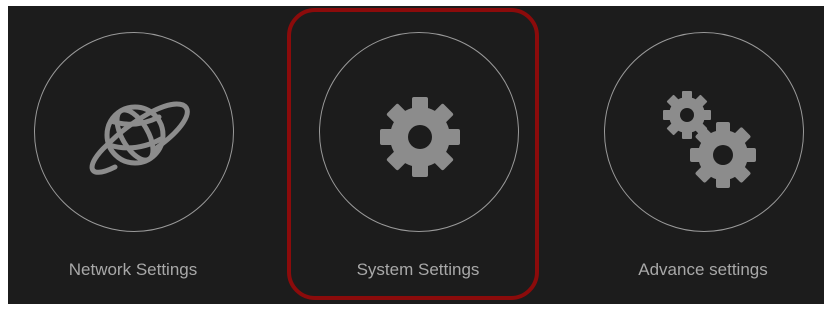 The image size is (826, 309). I want to click on gear-icon, so click(420, 137).